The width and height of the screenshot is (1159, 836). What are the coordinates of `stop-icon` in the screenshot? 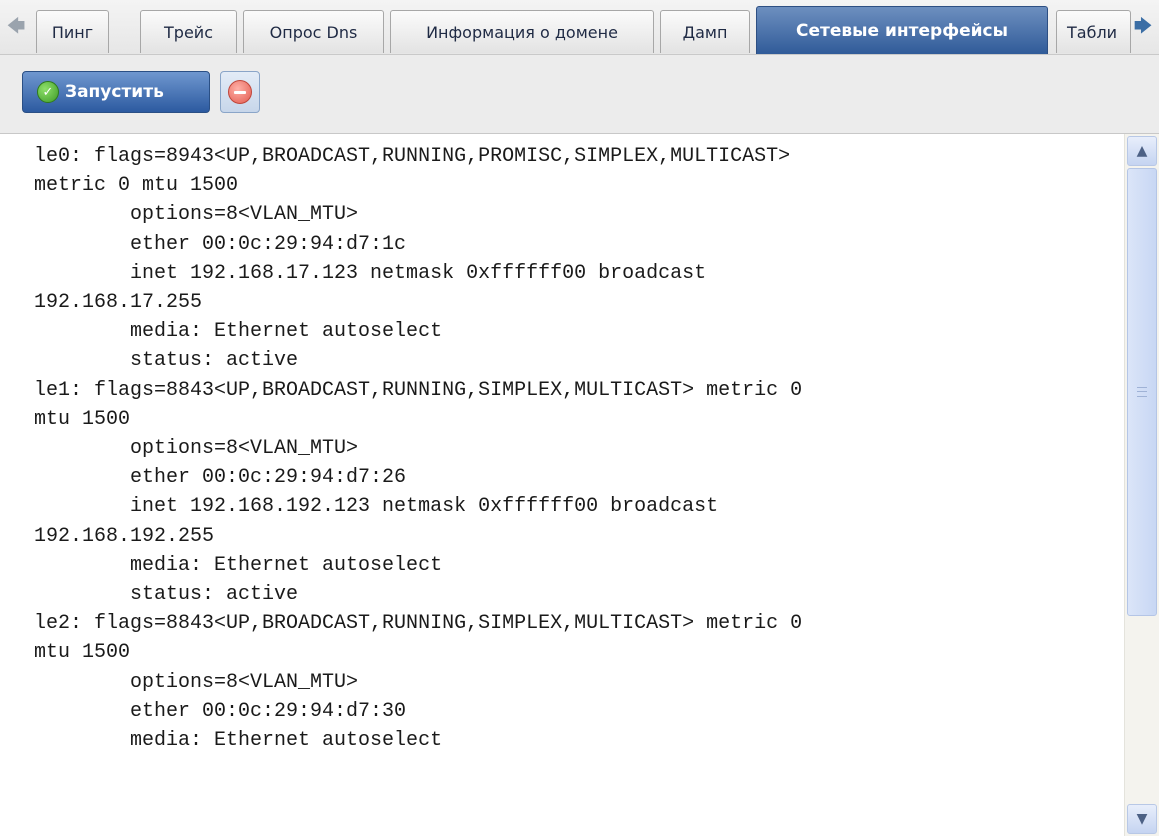 It's located at (240, 92).